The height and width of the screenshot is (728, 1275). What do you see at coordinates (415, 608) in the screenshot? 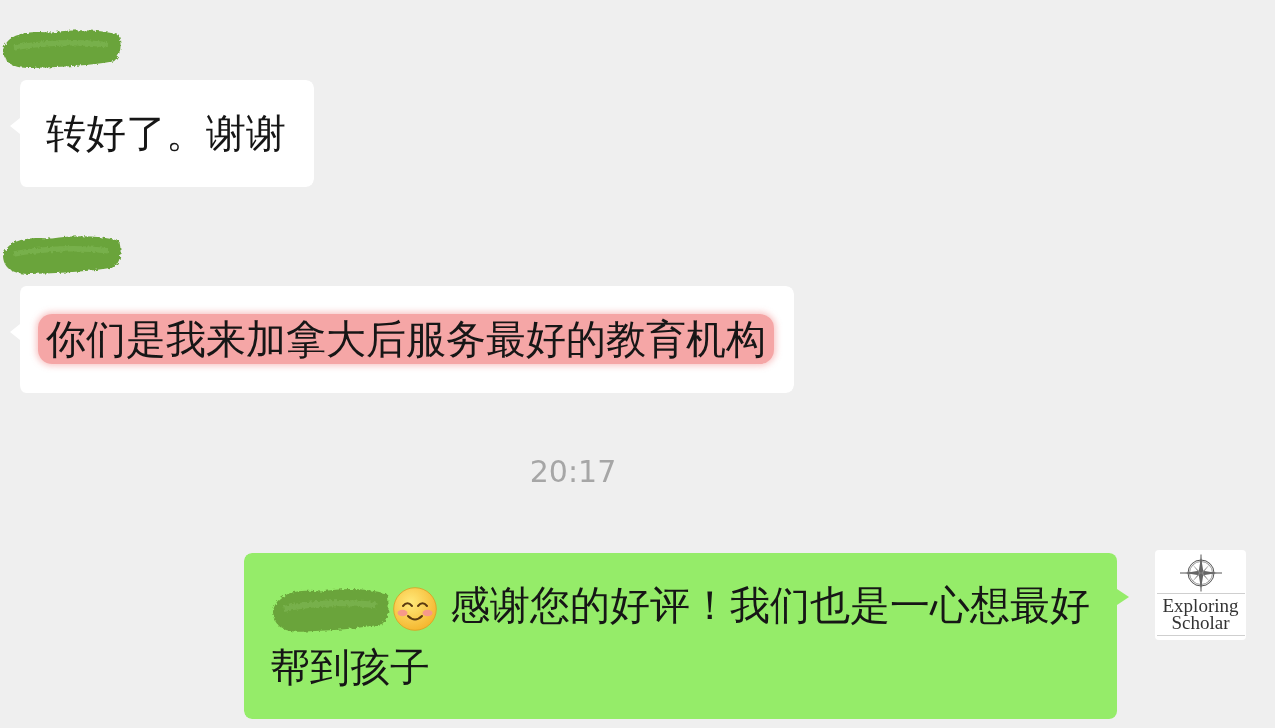
I see `smiling-face-icon` at bounding box center [415, 608].